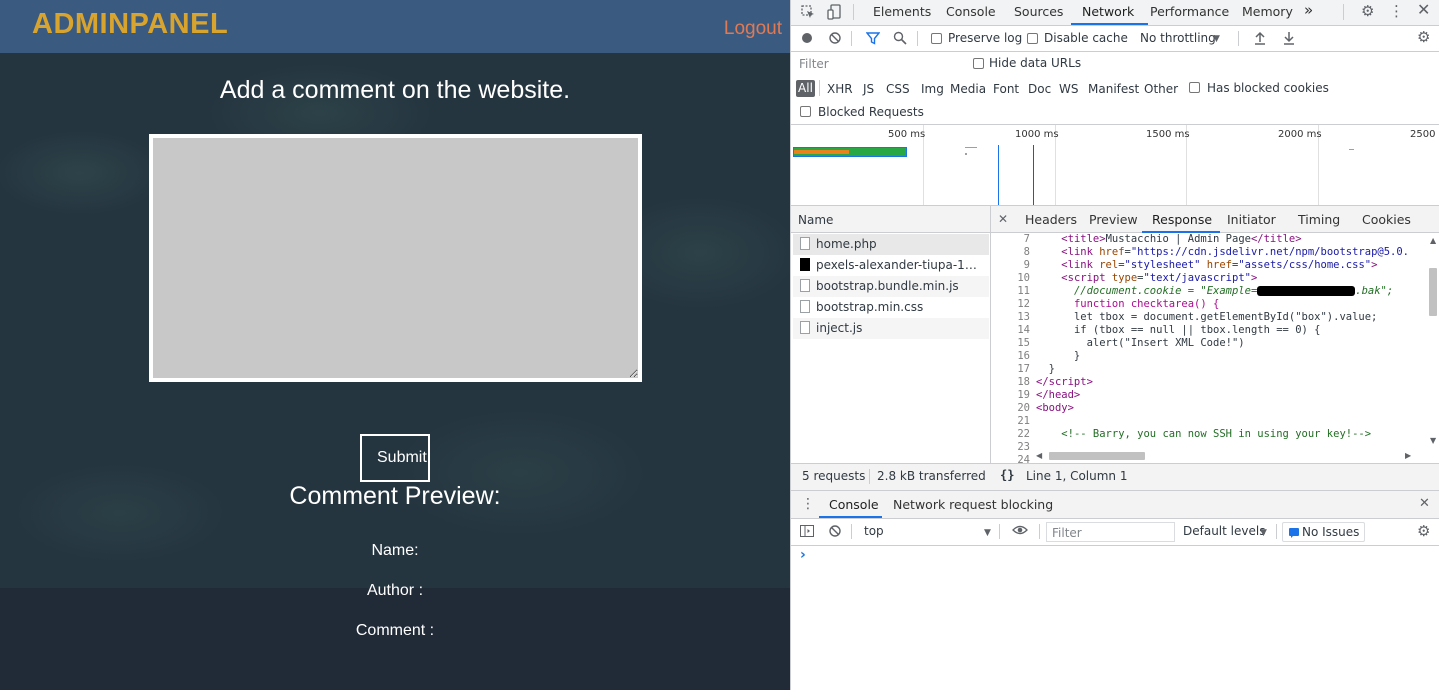 This screenshot has height=690, width=1439. I want to click on preserve-log-label: Preserve log, so click(985, 38).